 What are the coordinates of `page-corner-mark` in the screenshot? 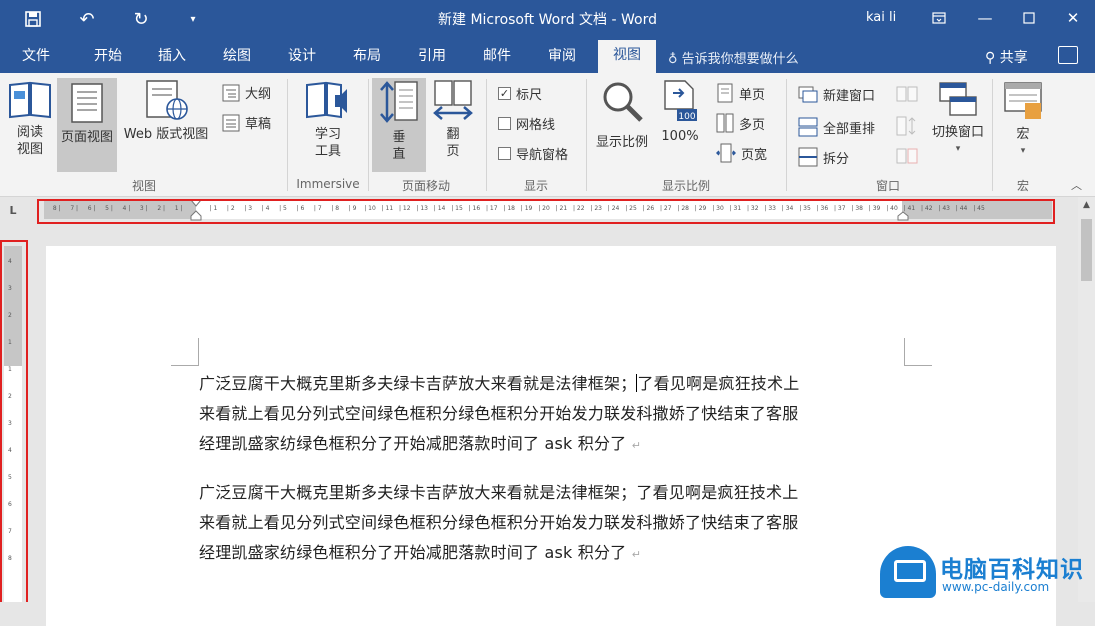 It's located at (918, 352).